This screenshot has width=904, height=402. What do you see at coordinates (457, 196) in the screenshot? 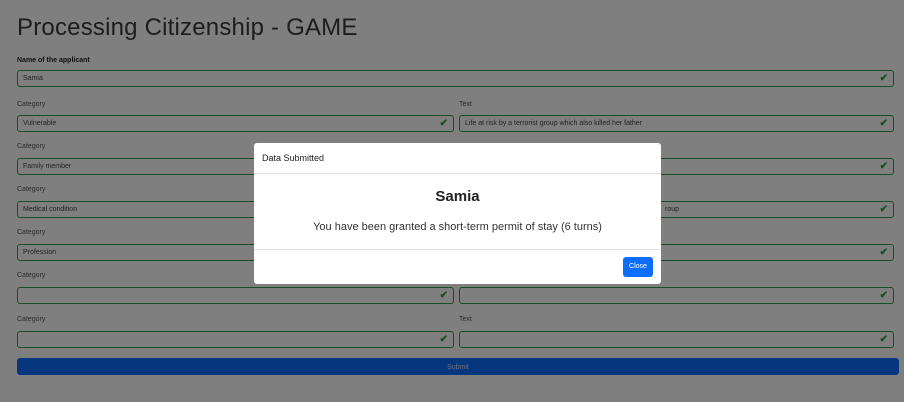
I see `applicant-name-heading: Samia` at bounding box center [457, 196].